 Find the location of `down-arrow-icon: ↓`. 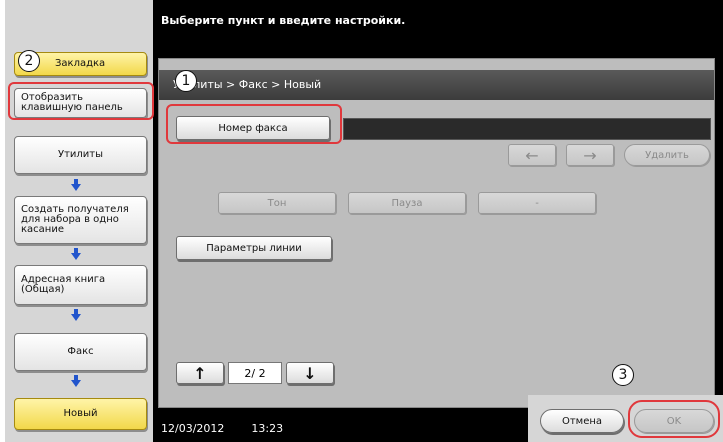

down-arrow-icon: ↓ is located at coordinates (310, 373).